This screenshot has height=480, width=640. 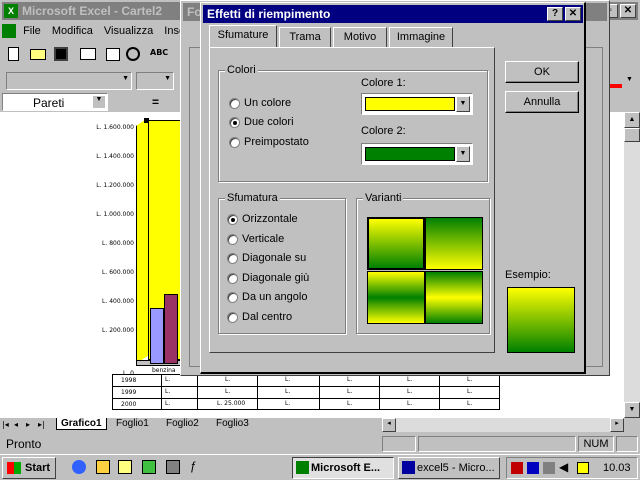 I want to click on vertical-scrollbar: ▲ ▼, so click(x=632, y=265).